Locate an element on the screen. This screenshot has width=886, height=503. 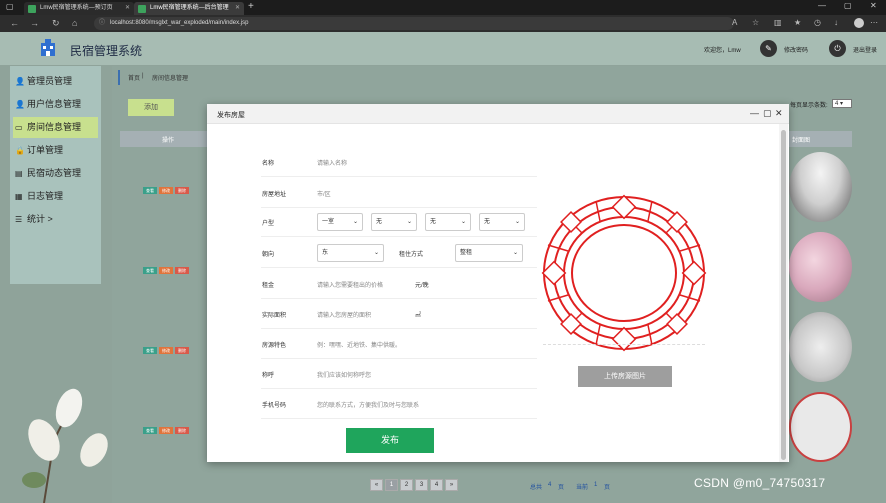
dialog-title: 发布房屋 is located at coordinates (231, 115).